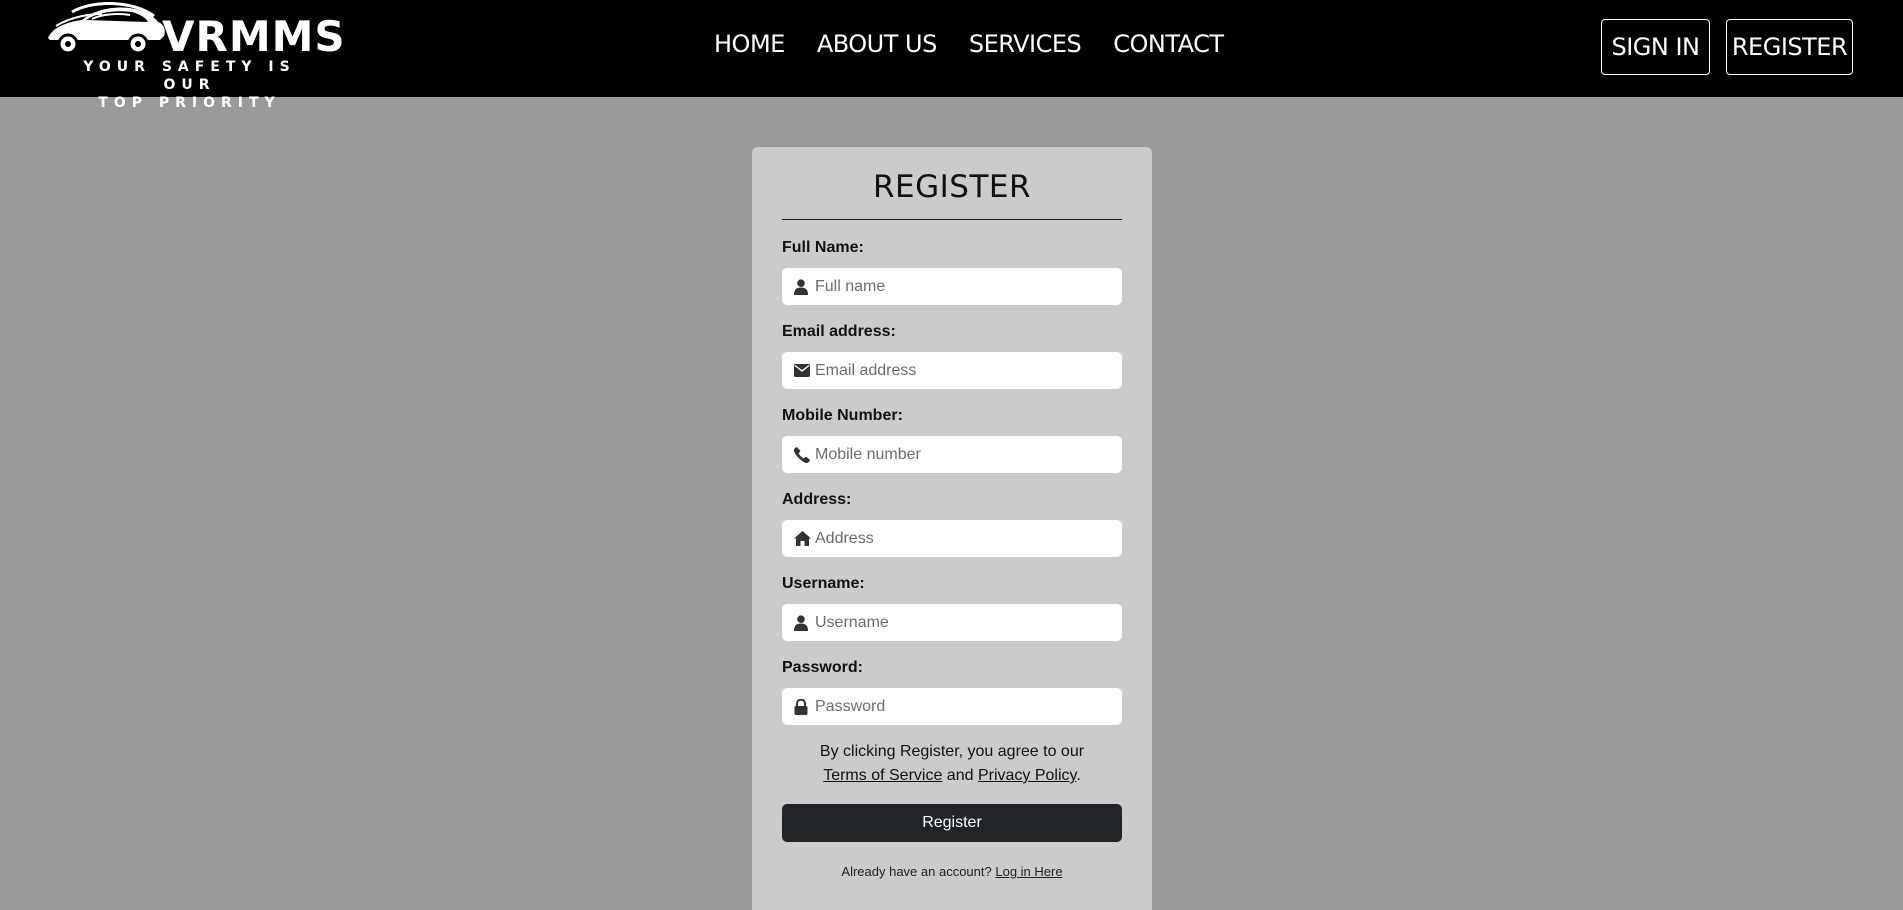  What do you see at coordinates (1078, 775) in the screenshot?
I see `period-text: .` at bounding box center [1078, 775].